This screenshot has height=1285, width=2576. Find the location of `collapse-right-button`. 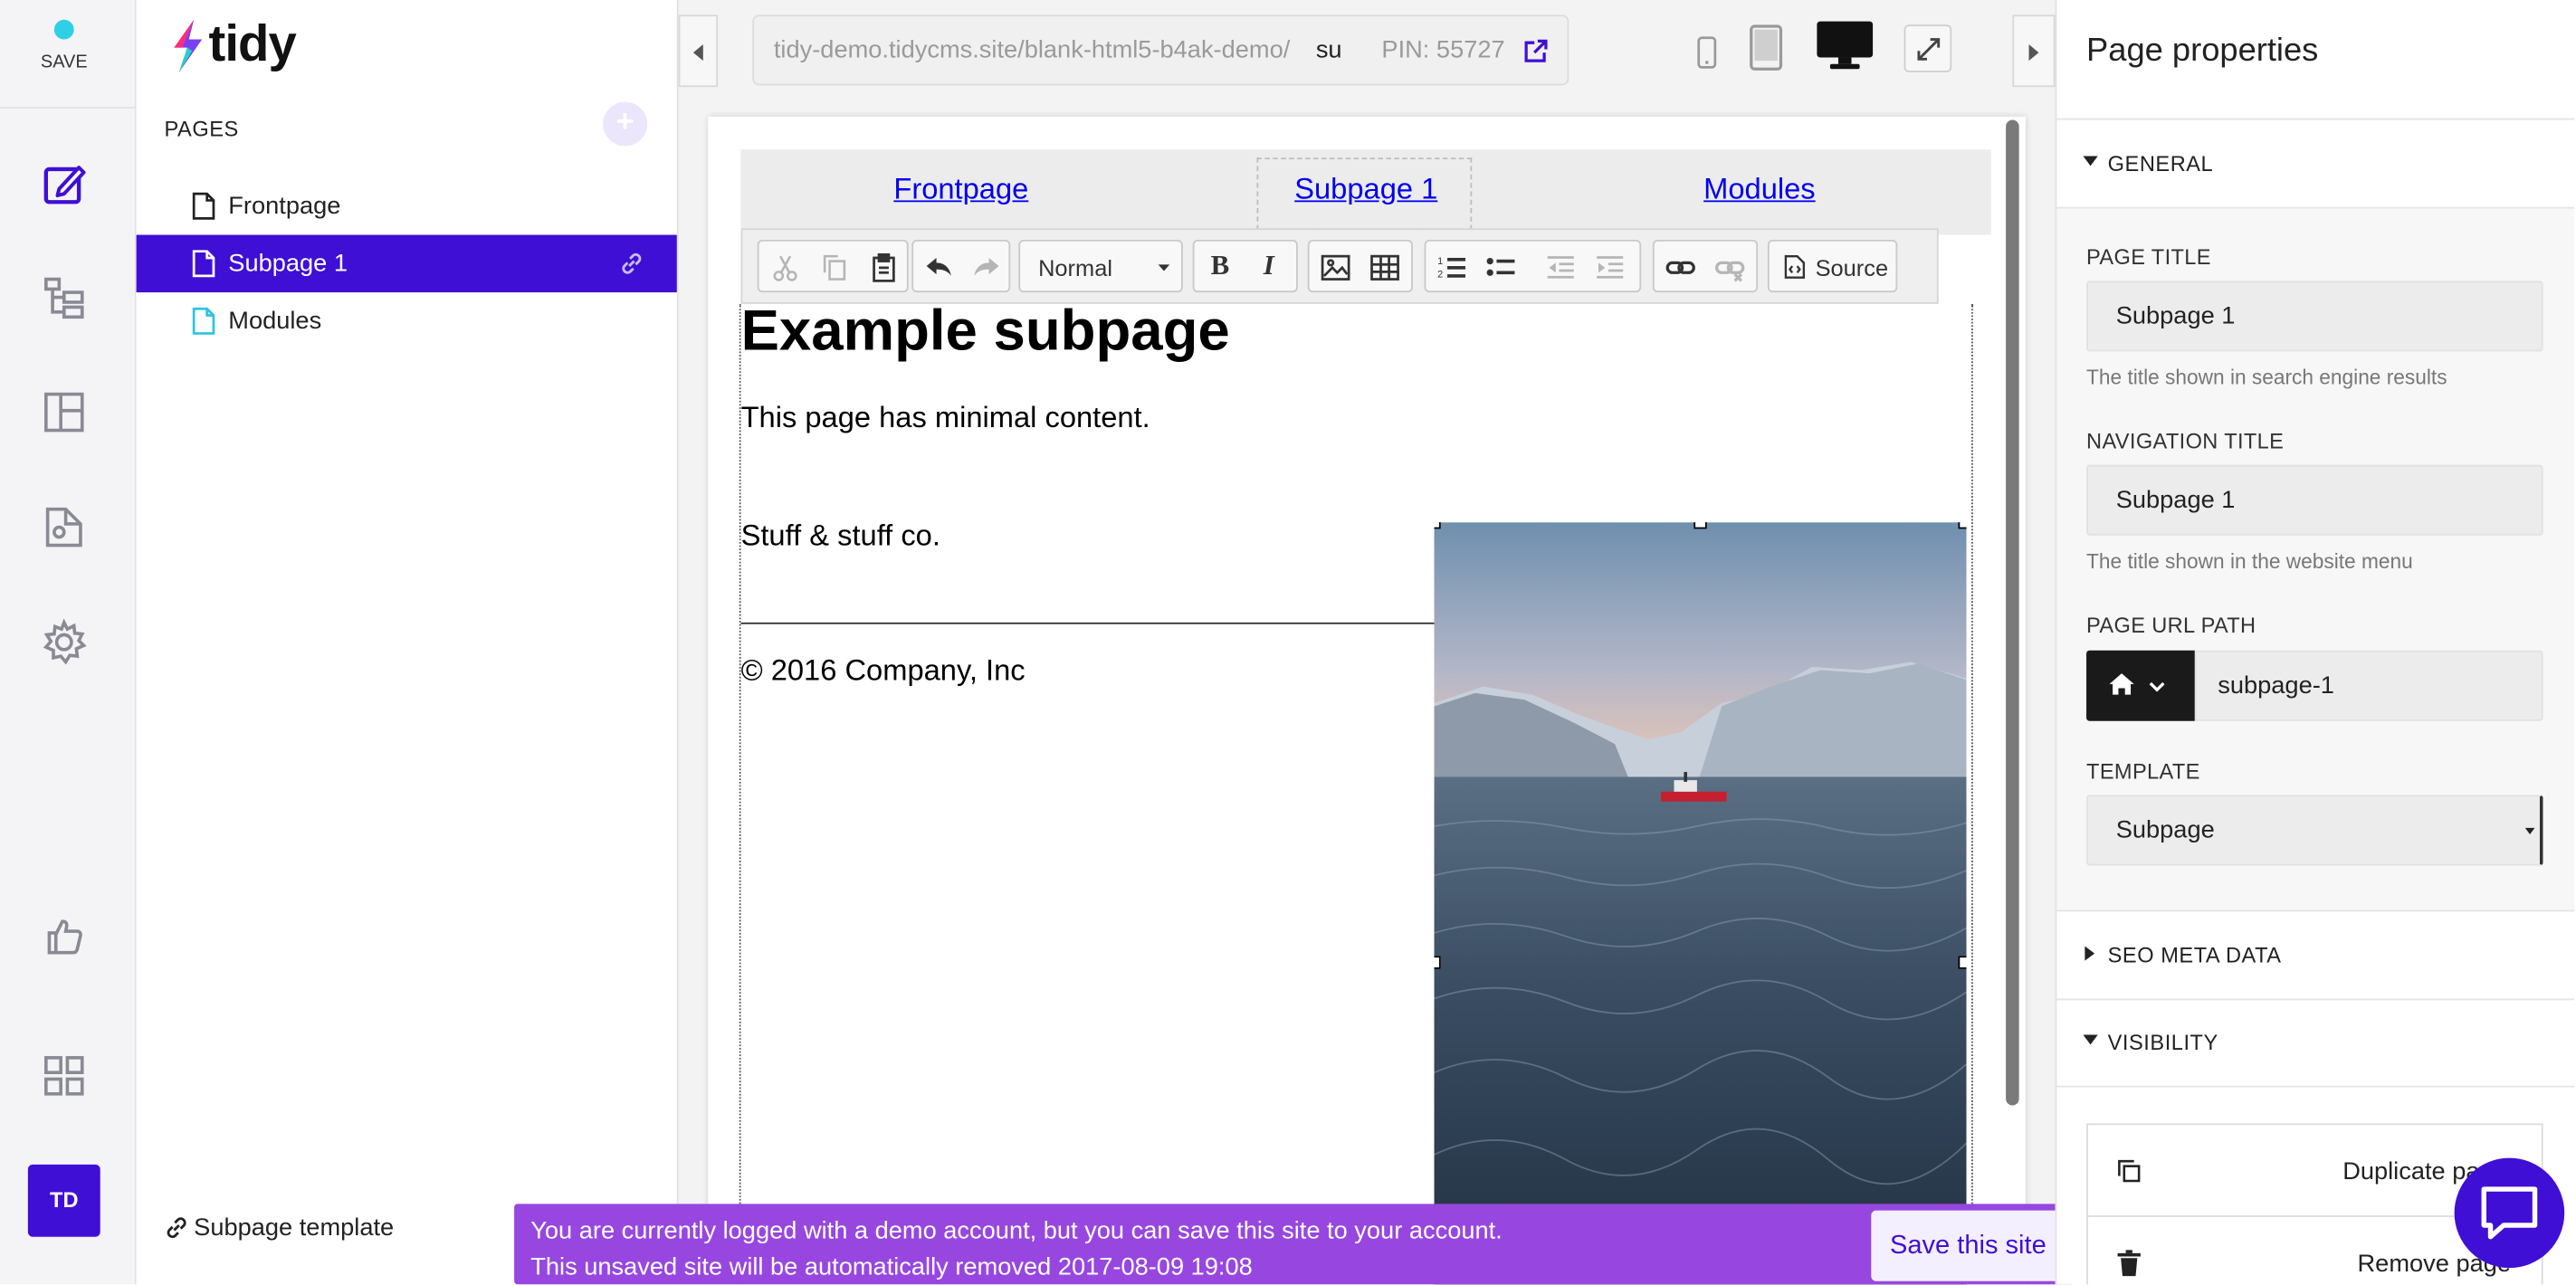

collapse-right-button is located at coordinates (2034, 51).